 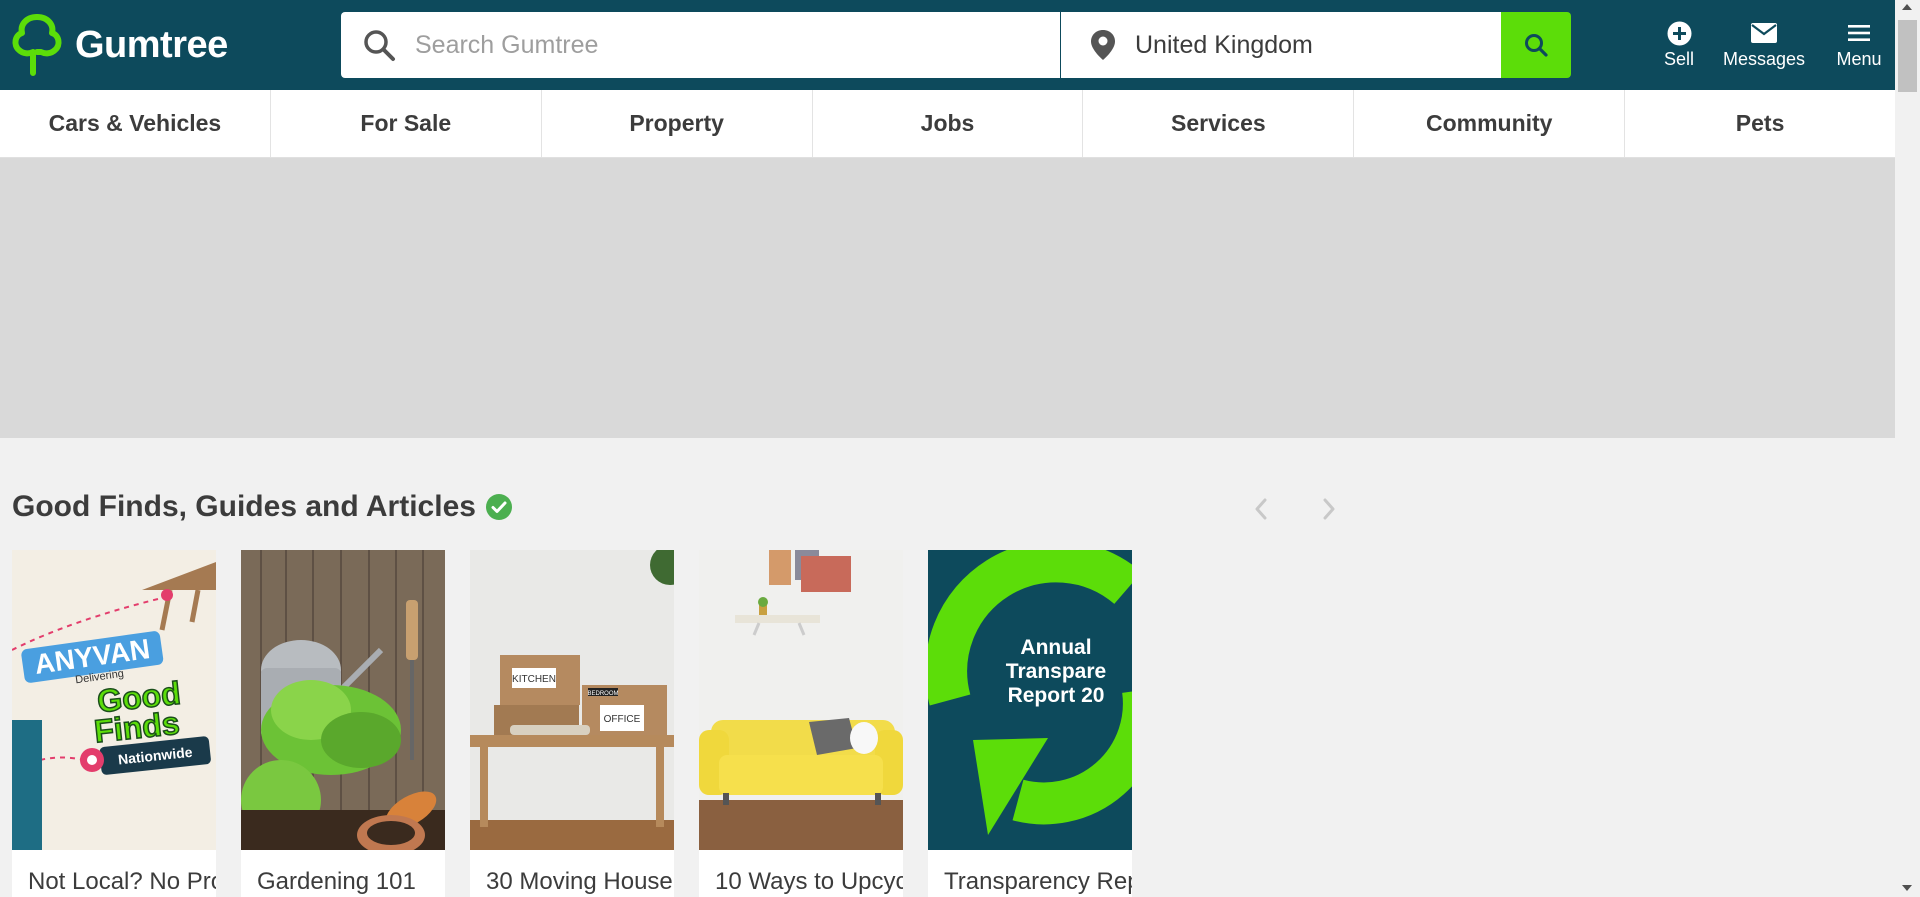 I want to click on carousel-next-button, so click(x=1329, y=509).